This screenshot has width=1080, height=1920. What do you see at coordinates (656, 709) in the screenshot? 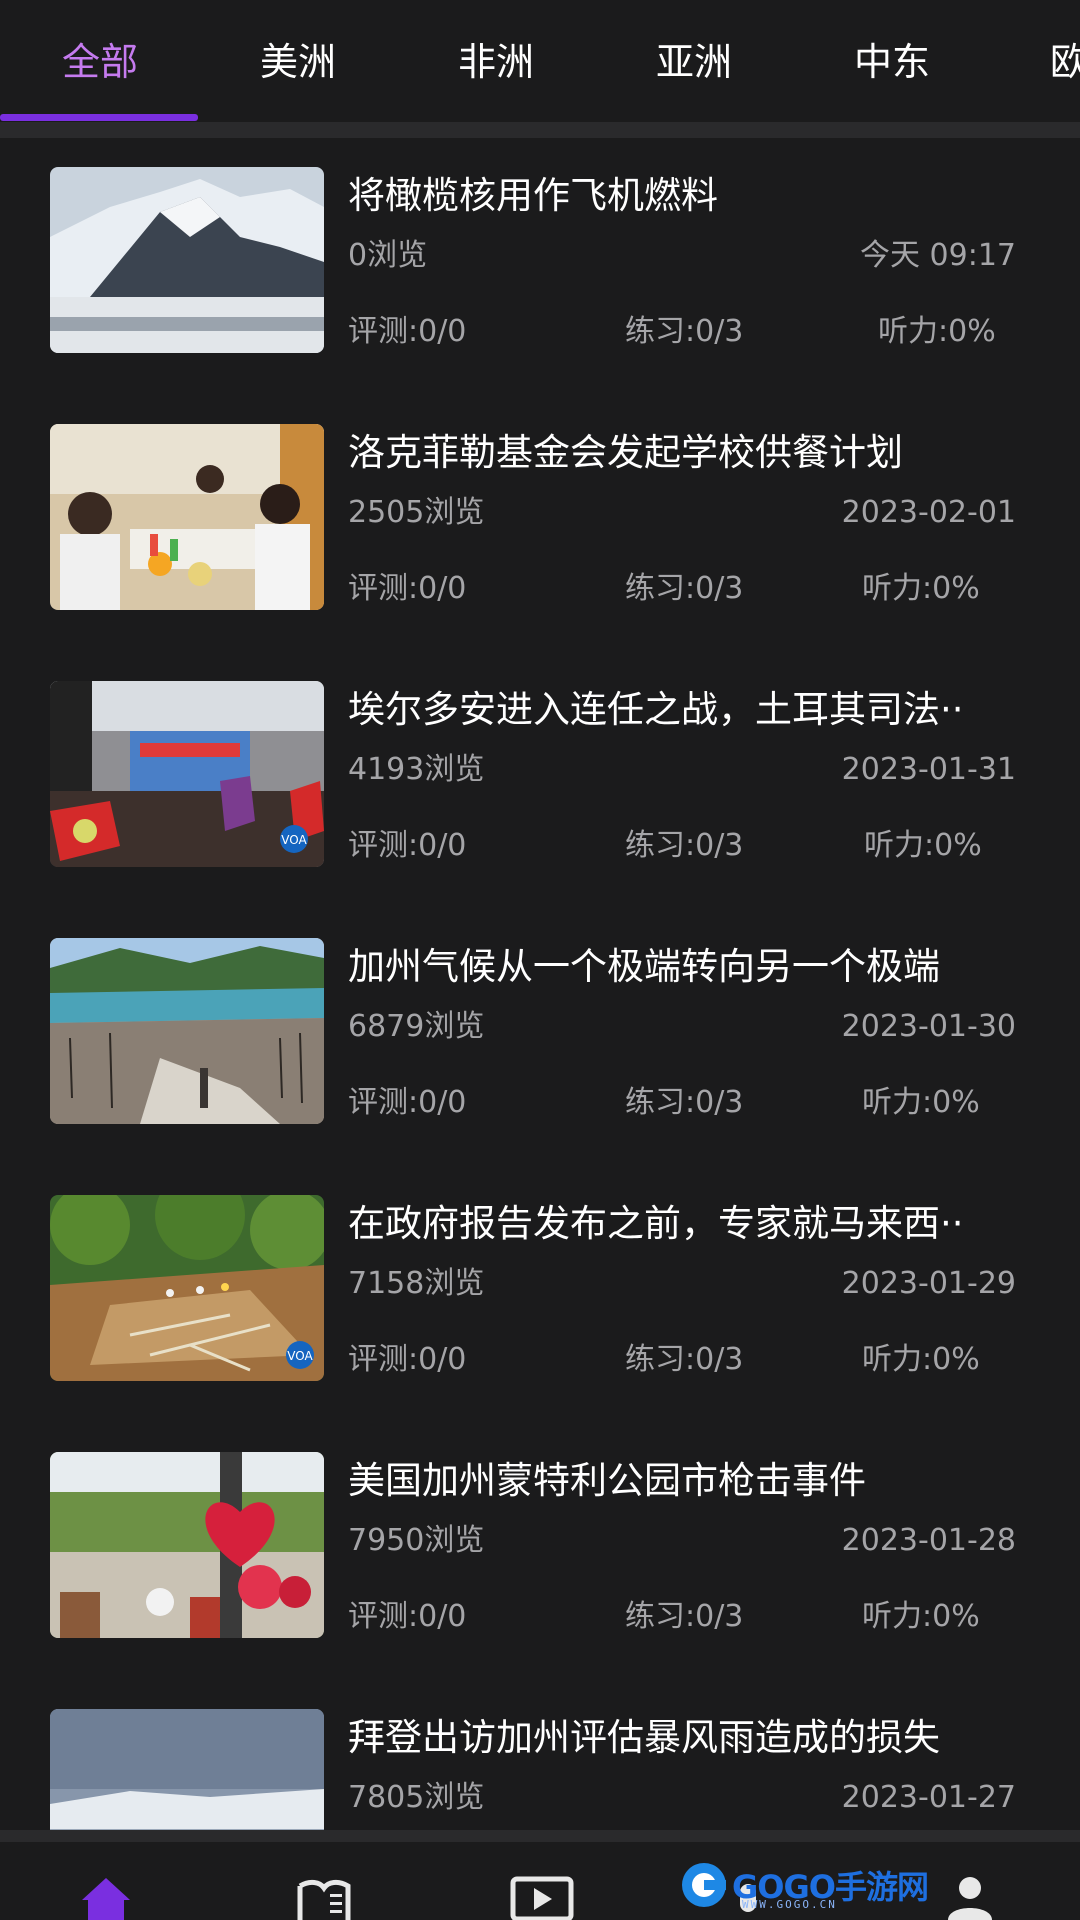
I see `article-title: 埃尔多安进入连任之战，土耳其司法··` at bounding box center [656, 709].